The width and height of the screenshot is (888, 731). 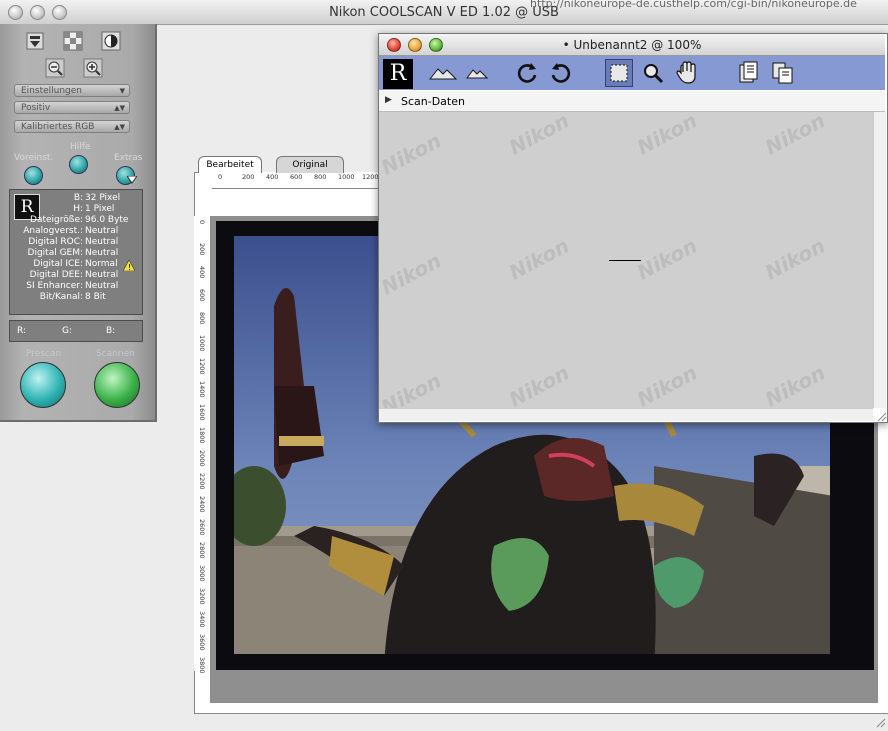 What do you see at coordinates (44, 354) in the screenshot?
I see `prescan-label: Prescan` at bounding box center [44, 354].